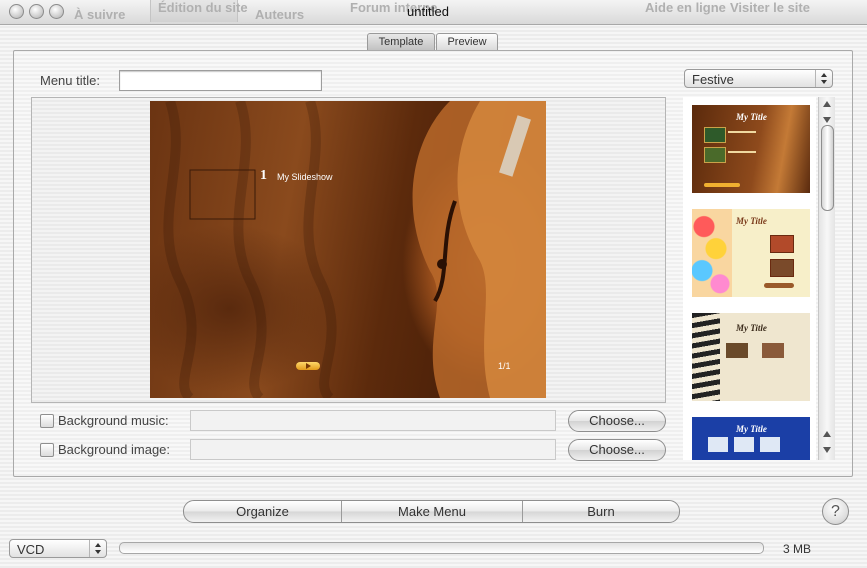 The height and width of the screenshot is (568, 867). Describe the element at coordinates (373, 449) in the screenshot. I see `background-image-field` at that location.